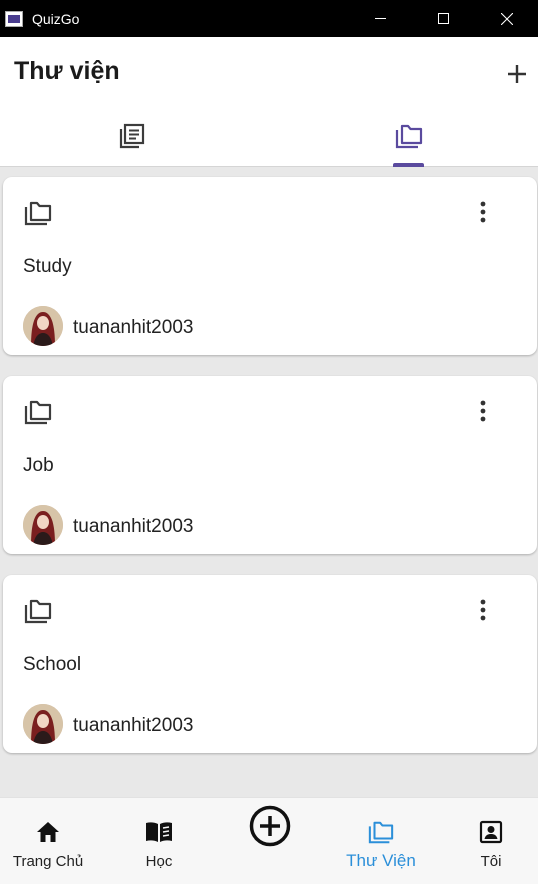 The width and height of the screenshot is (538, 884). What do you see at coordinates (159, 832) in the screenshot?
I see `book-open-icon` at bounding box center [159, 832].